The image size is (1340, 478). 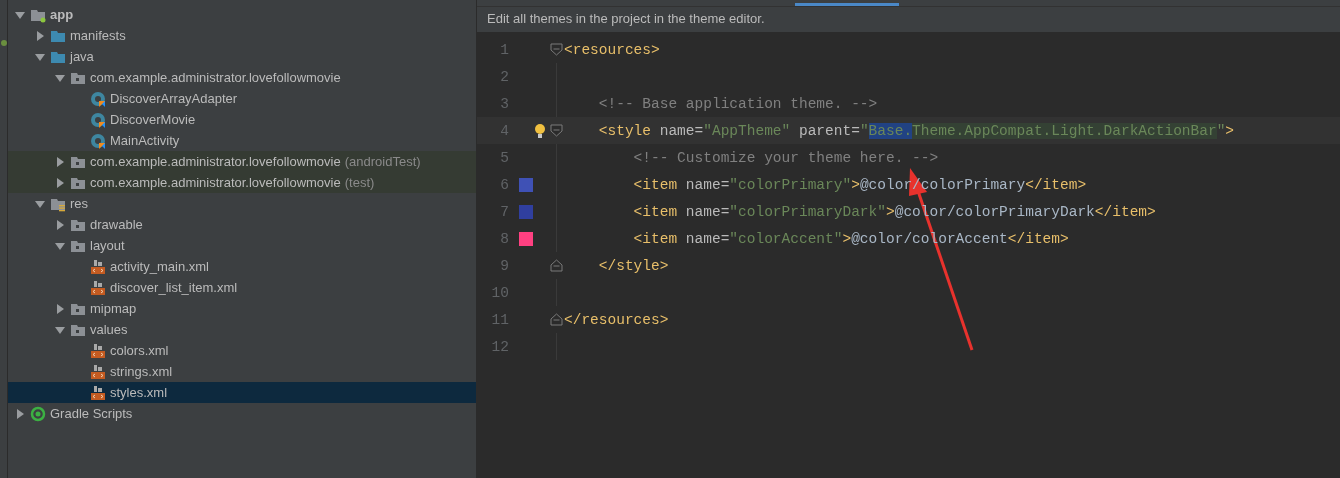 What do you see at coordinates (504, 265) in the screenshot?
I see `line-number: 9` at bounding box center [504, 265].